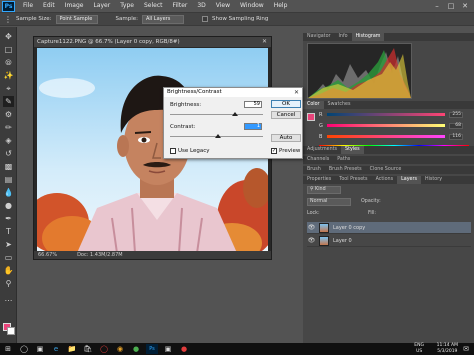 This screenshot has width=474, height=355. I want to click on menu-window: Window, so click(252, 6).